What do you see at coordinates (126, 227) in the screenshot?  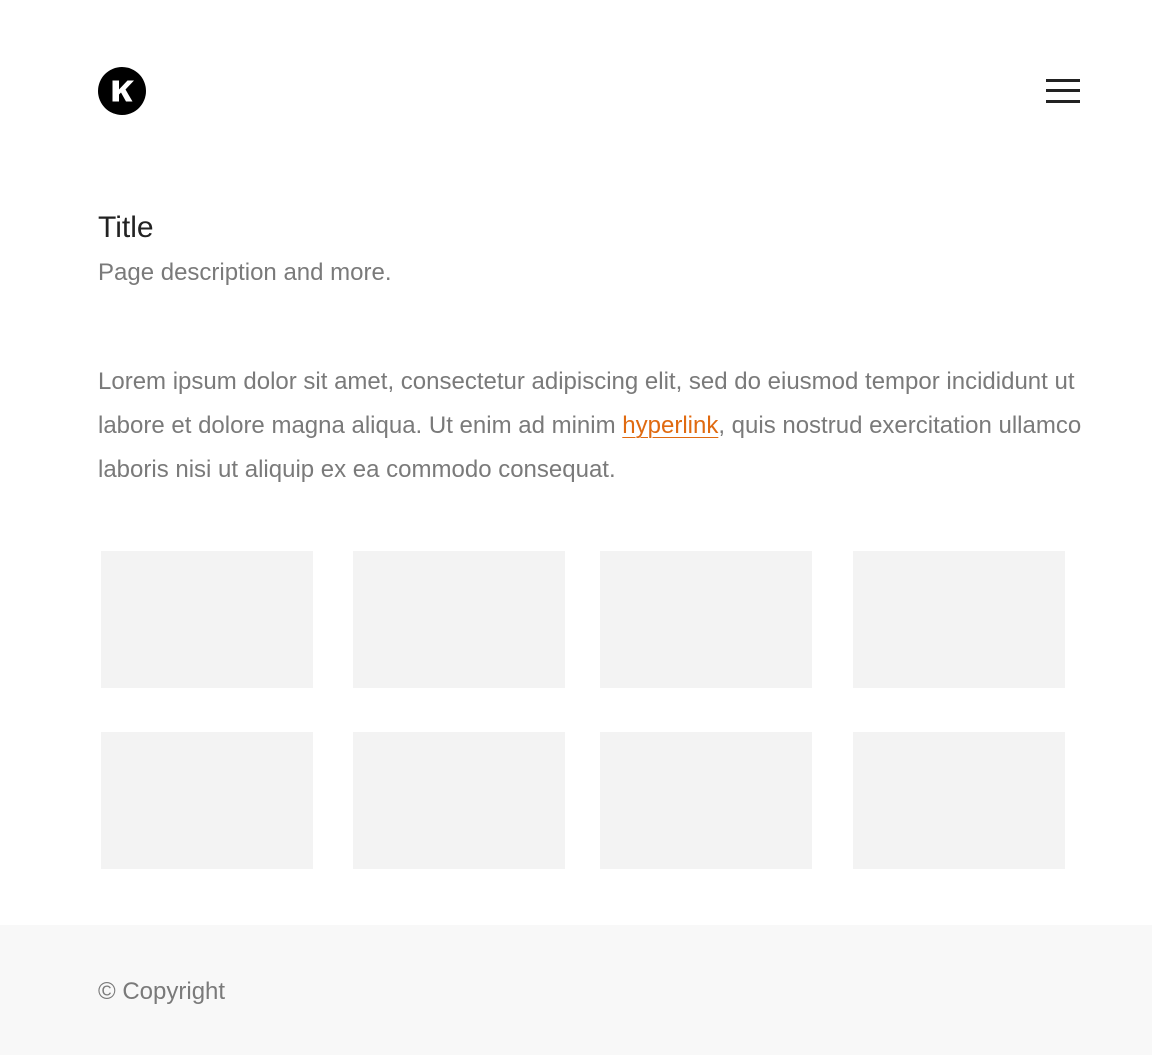 I see `page-title: Title` at bounding box center [126, 227].